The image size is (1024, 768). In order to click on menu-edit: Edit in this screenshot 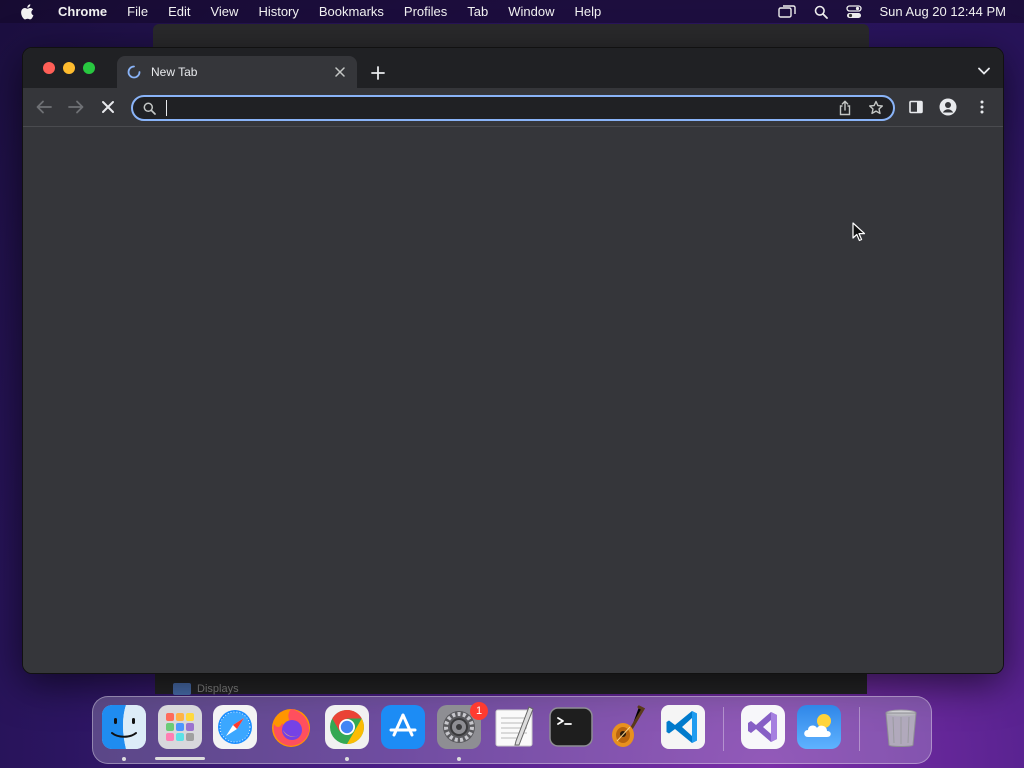, I will do `click(179, 11)`.